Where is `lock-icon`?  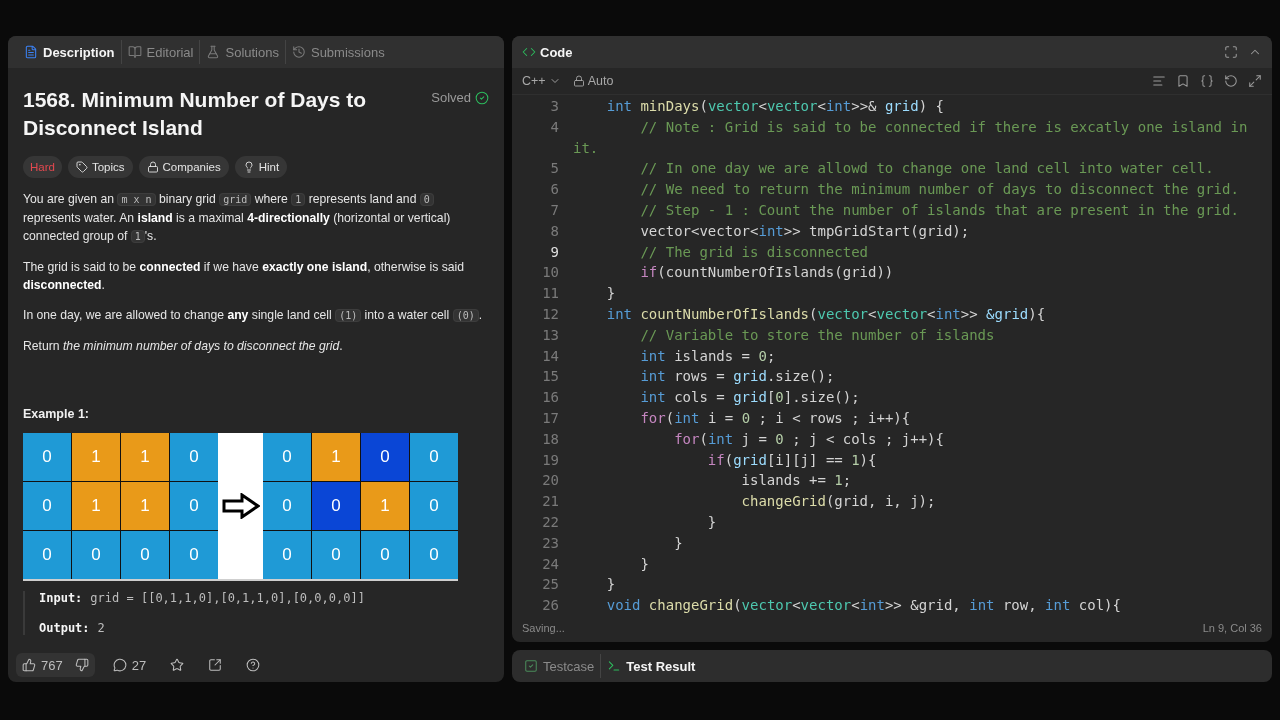 lock-icon is located at coordinates (578, 81).